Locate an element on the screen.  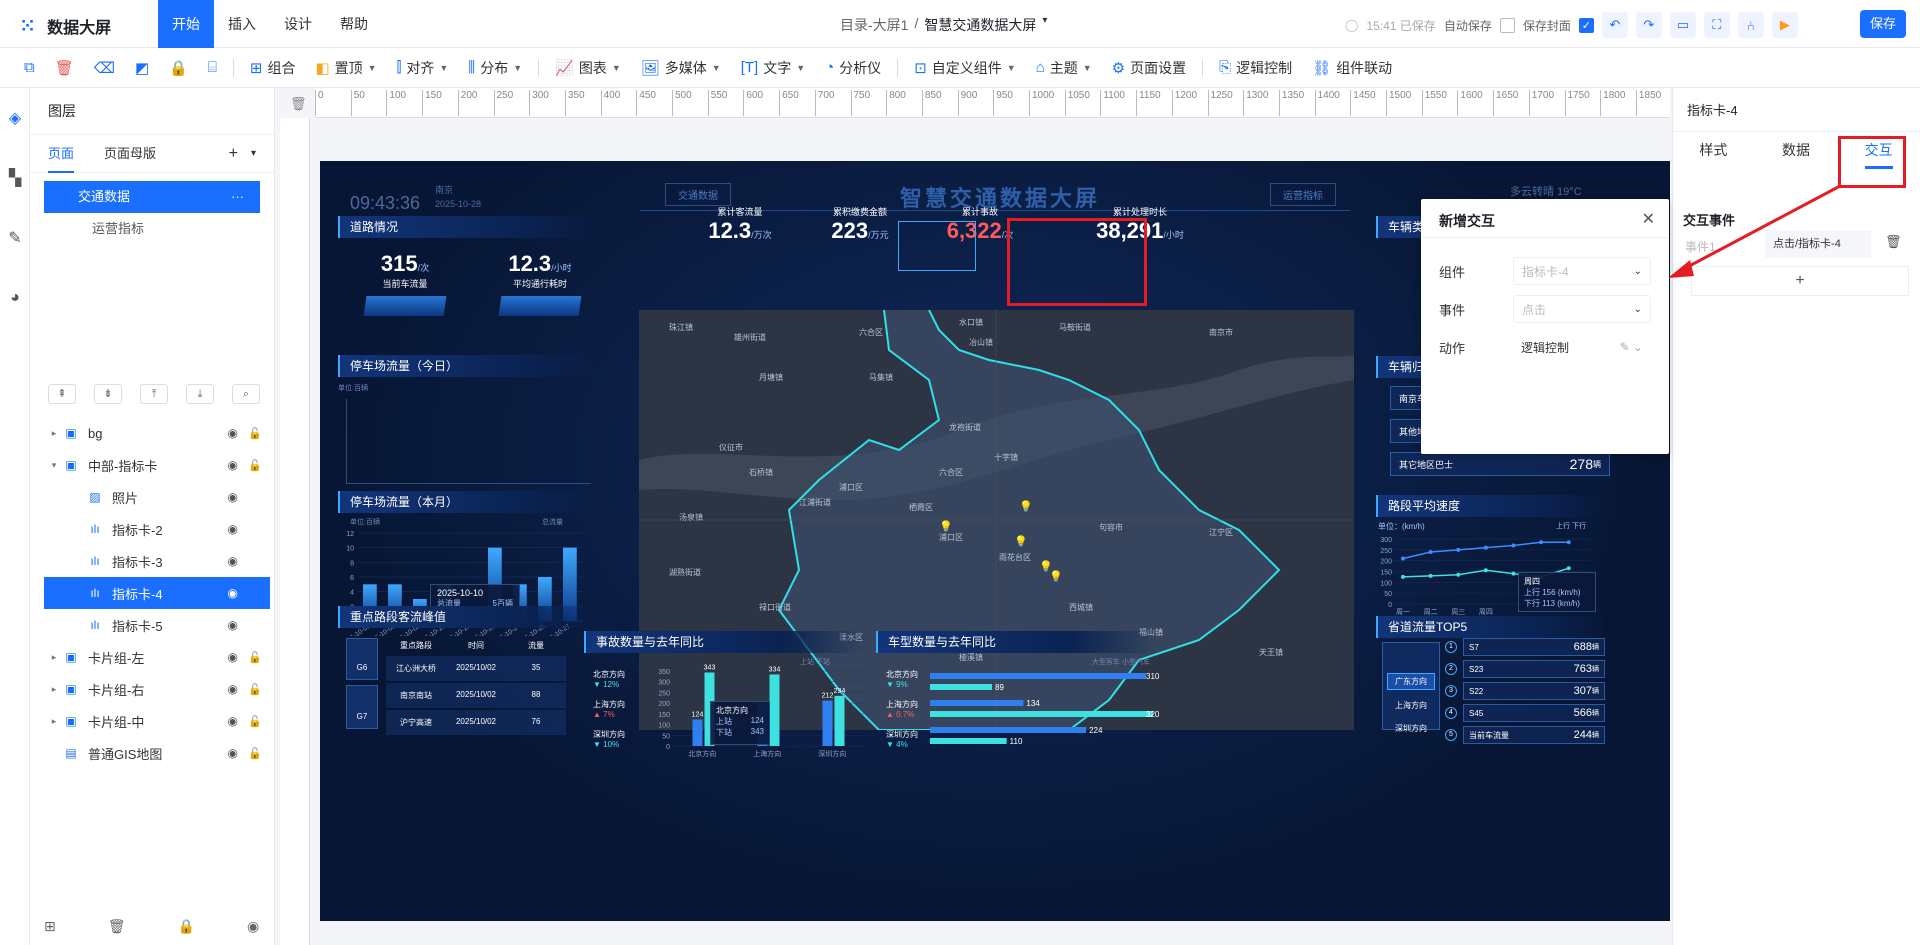
direction-button: 广东方向 is located at coordinates (1411, 681).